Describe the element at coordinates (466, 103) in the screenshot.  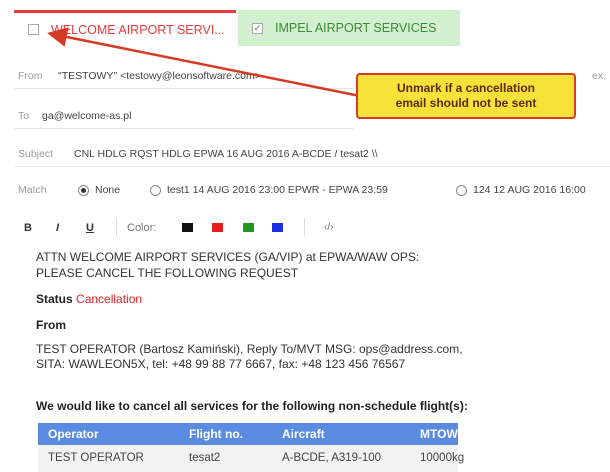
I see `callout-line-2: email should not be sent` at that location.